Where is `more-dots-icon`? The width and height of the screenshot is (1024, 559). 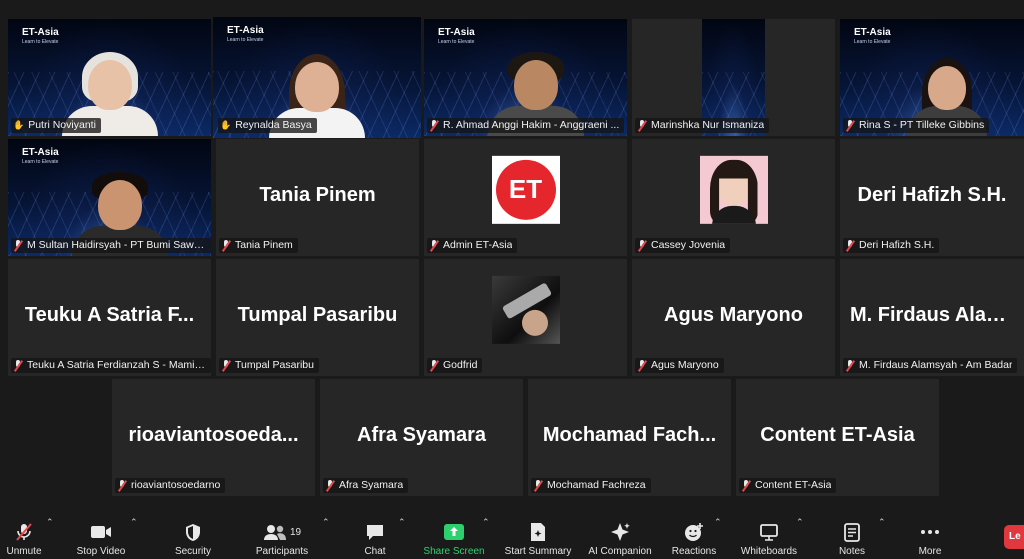
more-dots-icon is located at coordinates (930, 532).